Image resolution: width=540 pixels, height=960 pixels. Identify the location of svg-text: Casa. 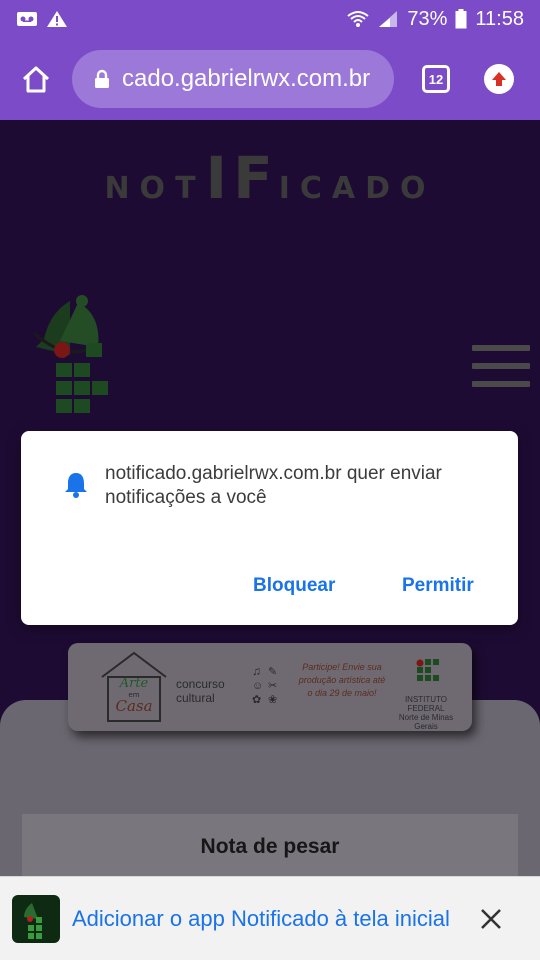
(133, 706).